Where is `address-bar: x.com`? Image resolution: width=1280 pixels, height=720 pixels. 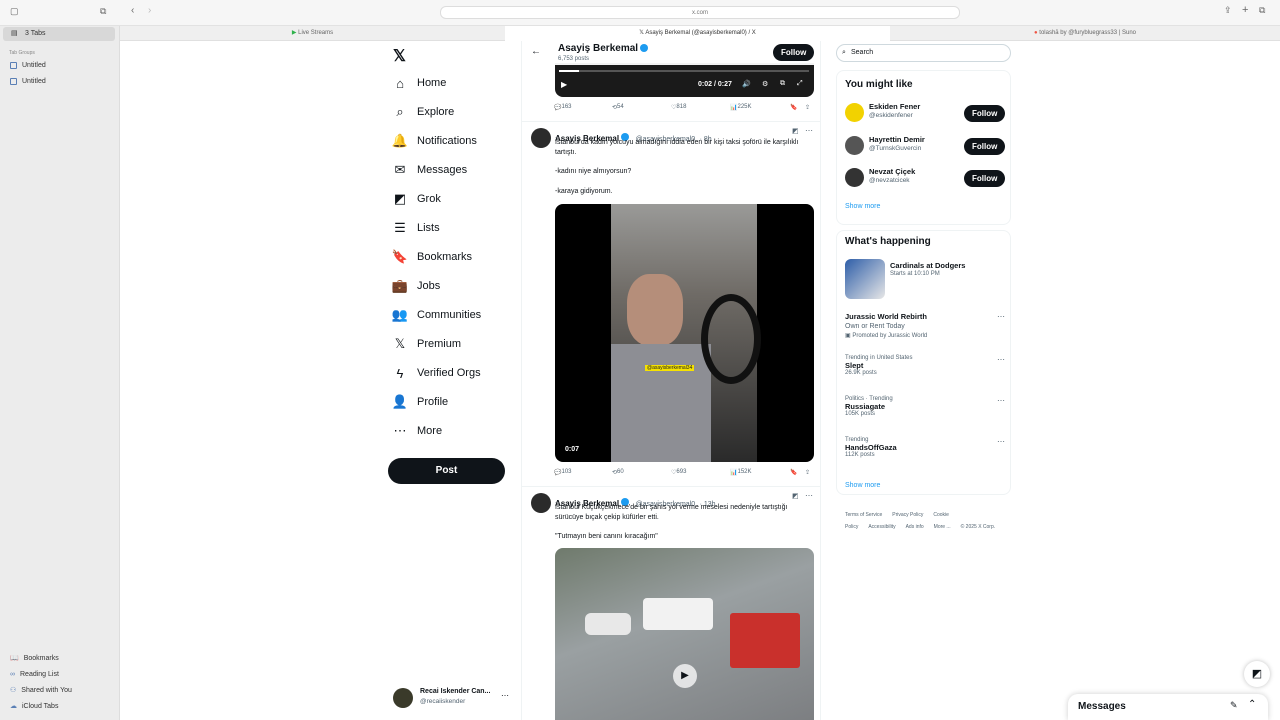
address-bar: x.com is located at coordinates (700, 12).